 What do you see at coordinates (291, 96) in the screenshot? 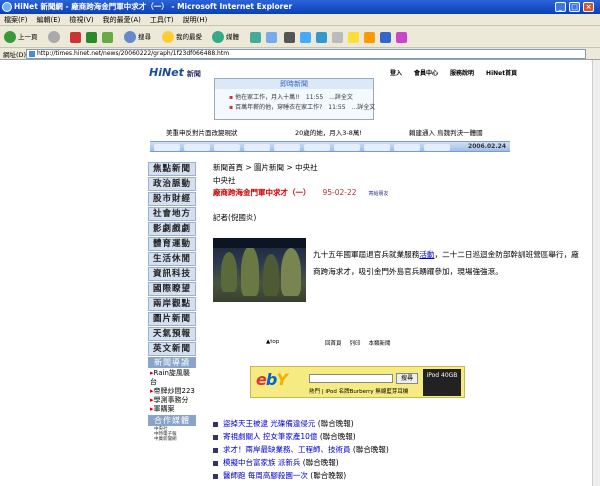
I see `breaking-news-item: 他在家工作，月入十萬!! 11:55 ...詳全文` at bounding box center [291, 96].